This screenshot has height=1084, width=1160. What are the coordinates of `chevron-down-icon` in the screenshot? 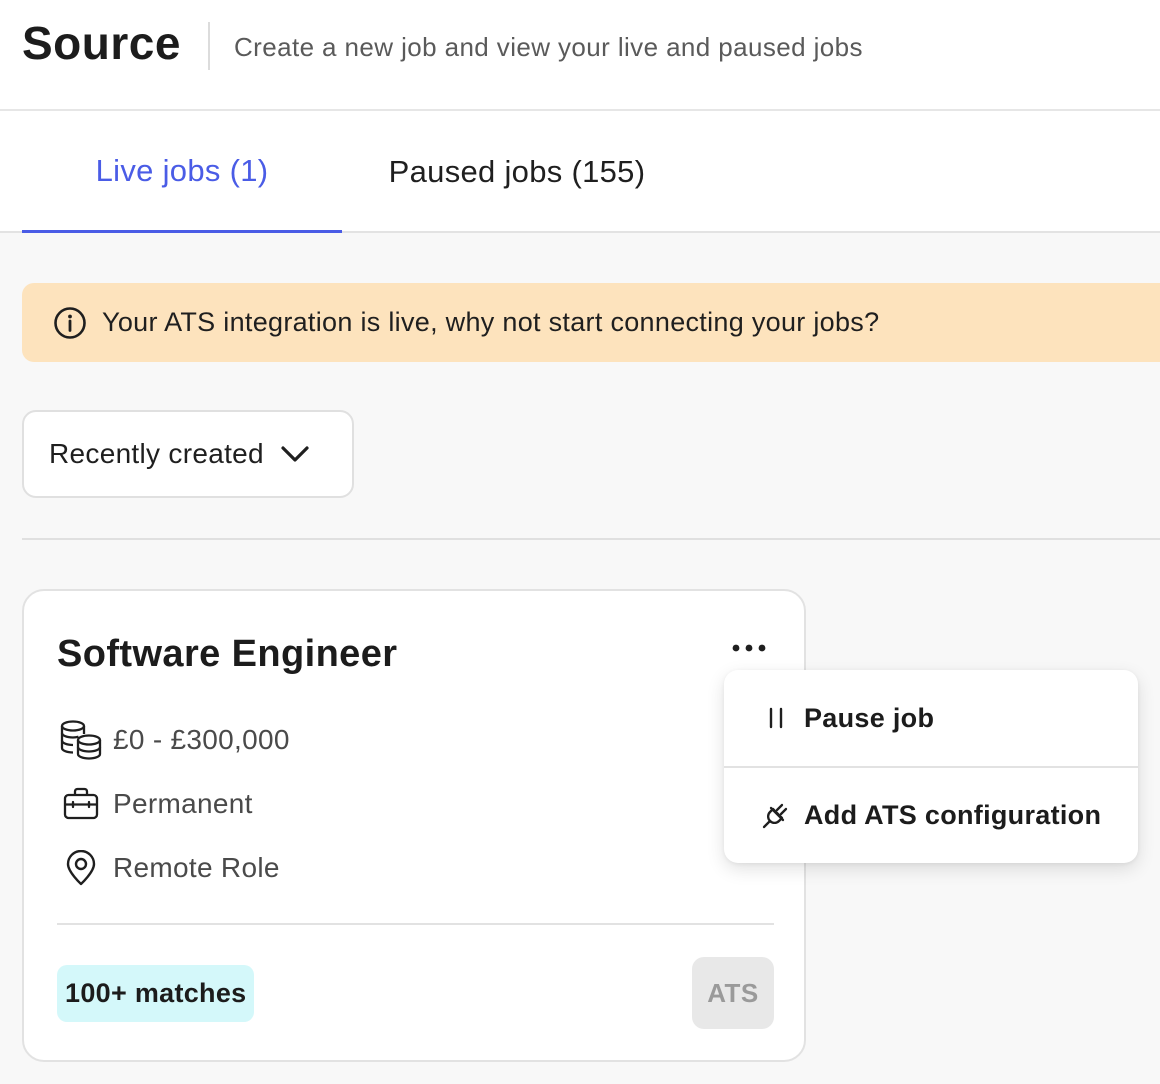 It's located at (295, 454).